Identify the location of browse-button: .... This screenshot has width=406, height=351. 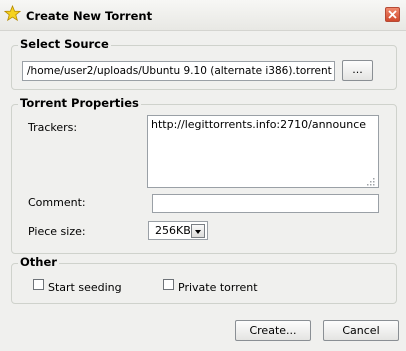
(357, 70).